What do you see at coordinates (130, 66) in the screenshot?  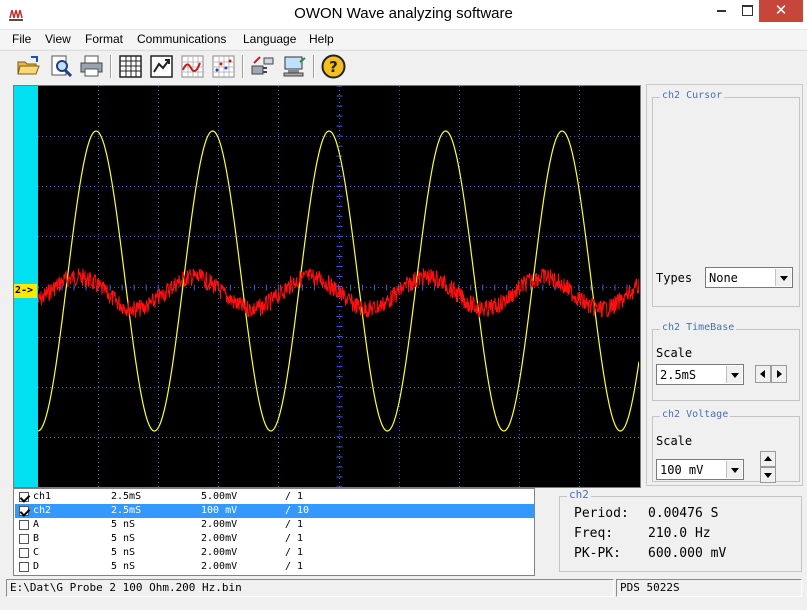 I see `data-table-icon` at bounding box center [130, 66].